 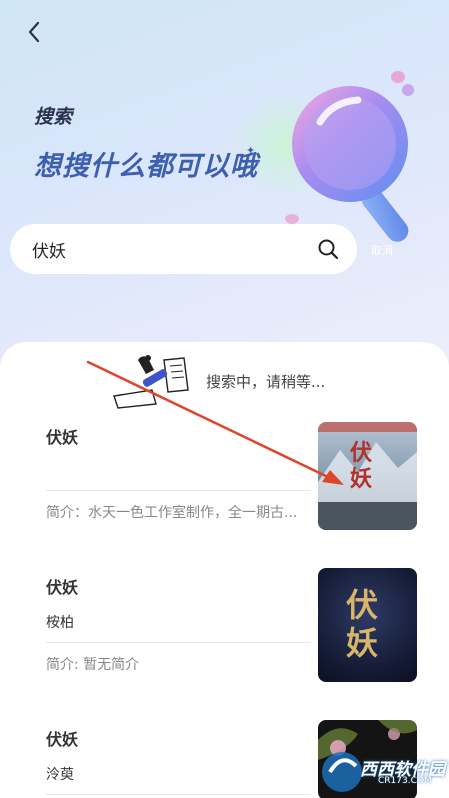 I want to click on page-title: 搜索, so click(x=53, y=117).